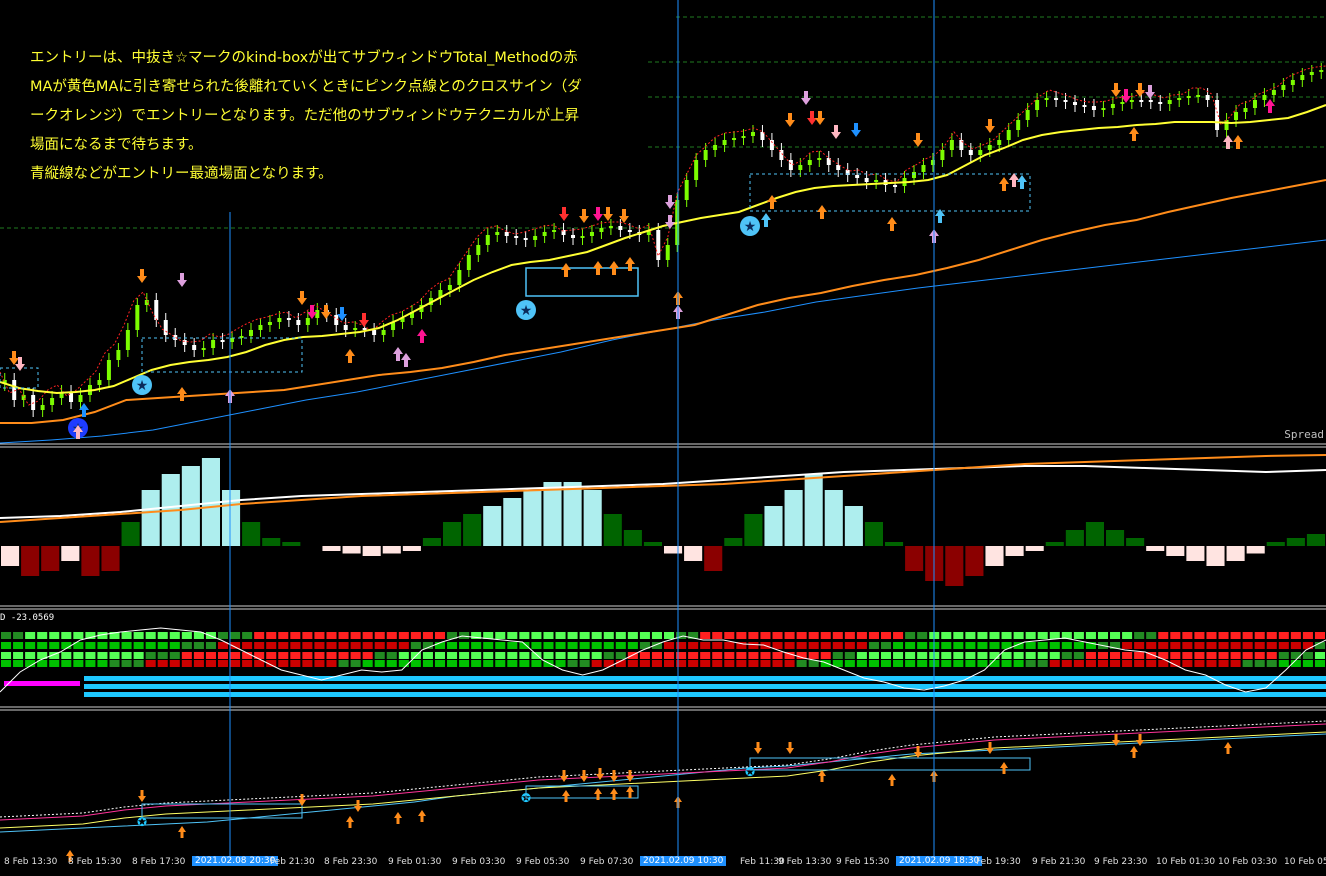 The image size is (1326, 876). What do you see at coordinates (663, 769) in the screenshot?
I see `tm-dotted-line` at bounding box center [663, 769].